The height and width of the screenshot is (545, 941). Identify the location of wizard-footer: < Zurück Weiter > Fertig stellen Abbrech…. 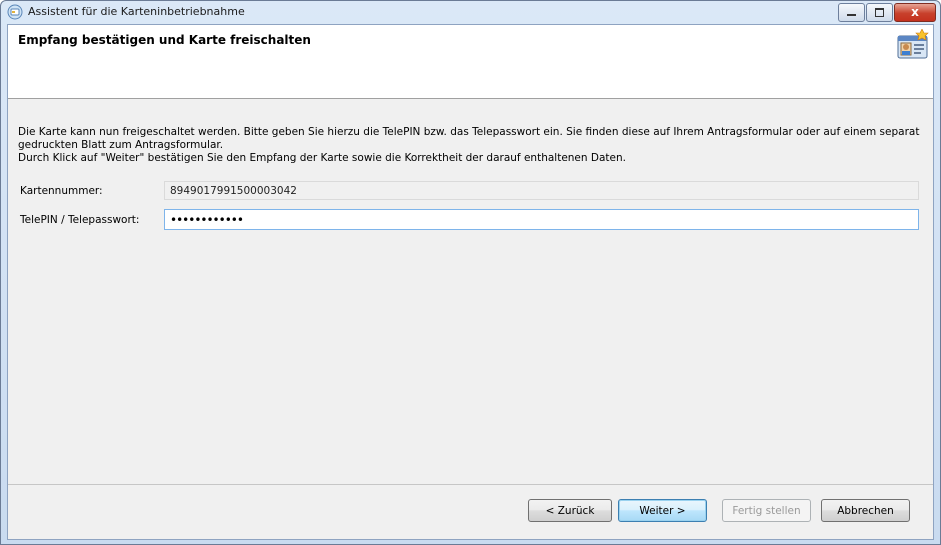
(470, 511).